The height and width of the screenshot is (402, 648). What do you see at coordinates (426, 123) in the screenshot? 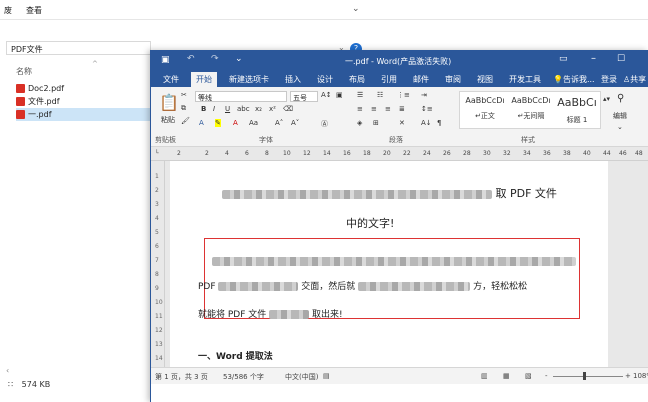
I see `sort-icon: A↓` at bounding box center [426, 123].